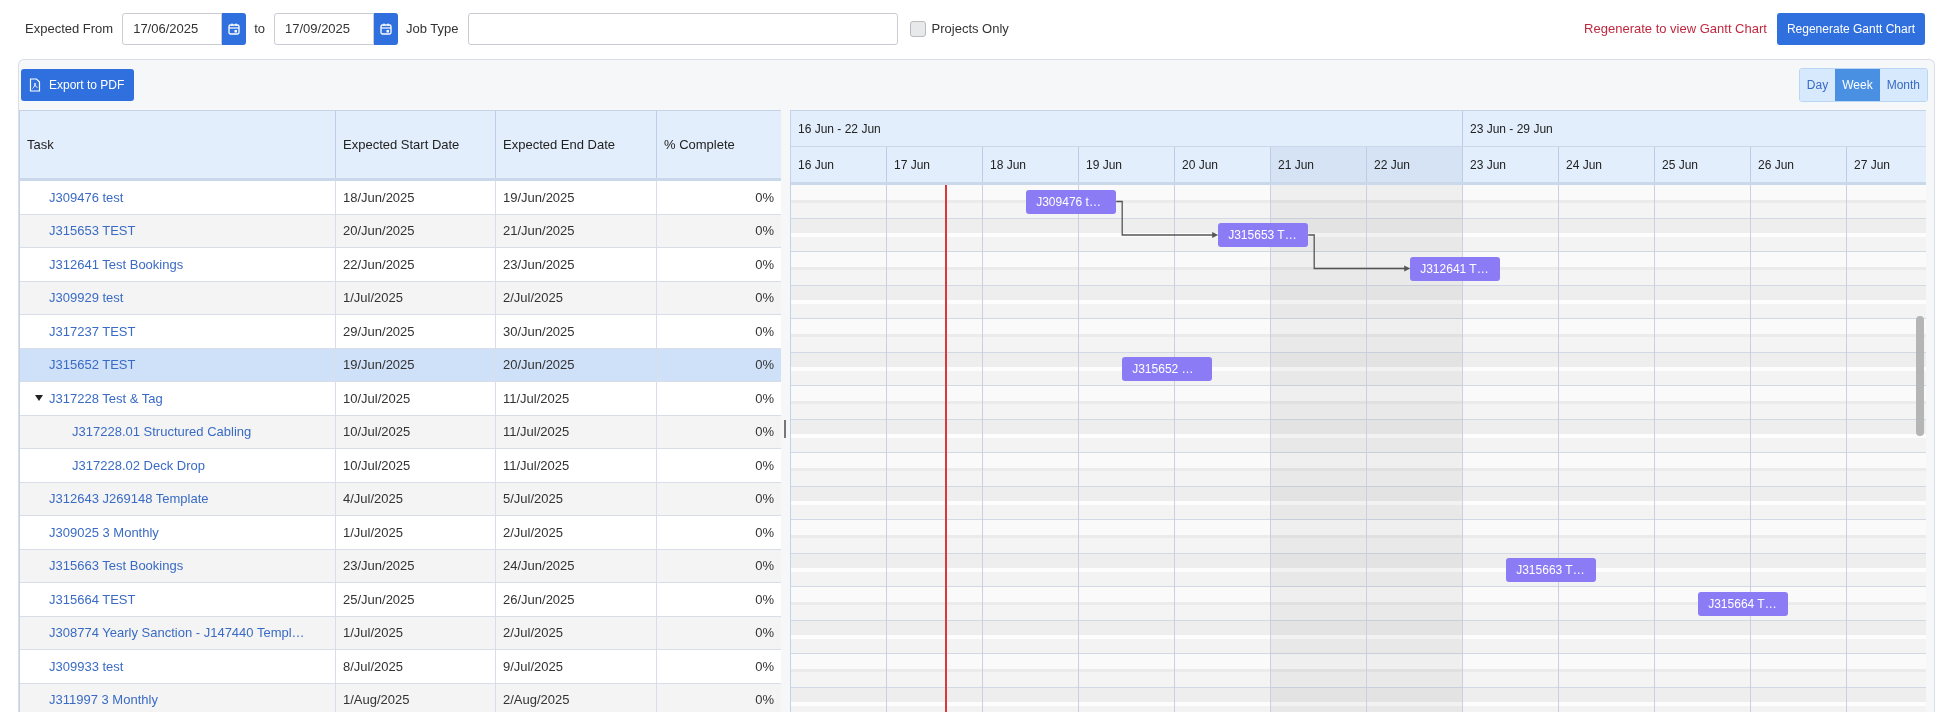 The width and height of the screenshot is (1950, 712). Describe the element at coordinates (1319, 164) in the screenshot. I see `day-header: 21 Jun` at that location.